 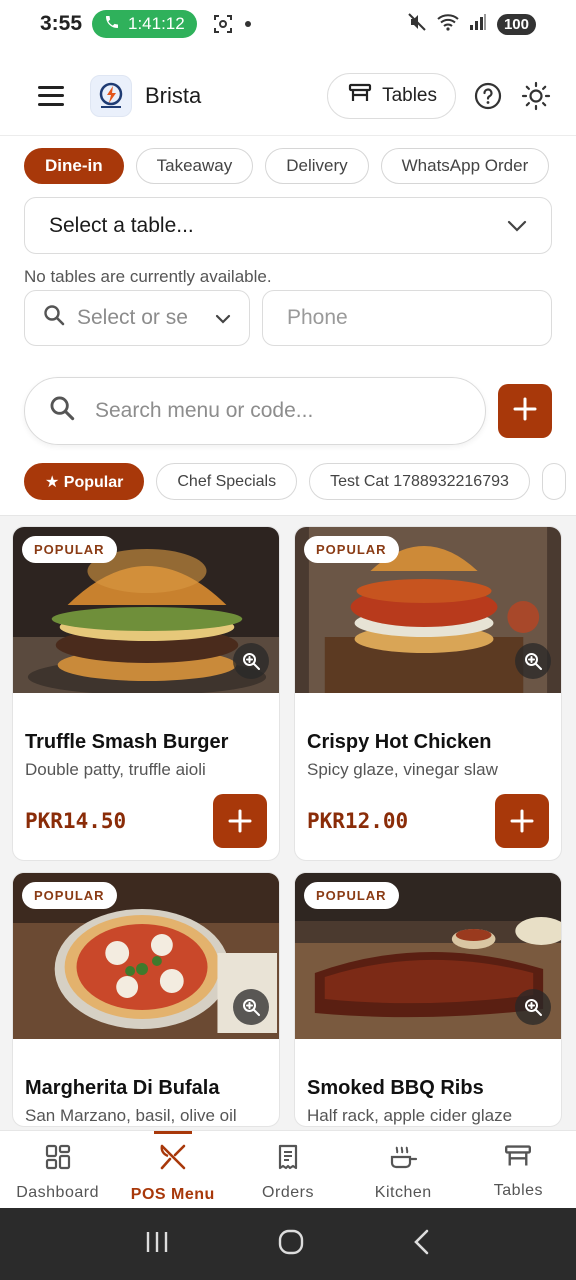 I want to click on system-navigation-bar, so click(x=288, y=1244).